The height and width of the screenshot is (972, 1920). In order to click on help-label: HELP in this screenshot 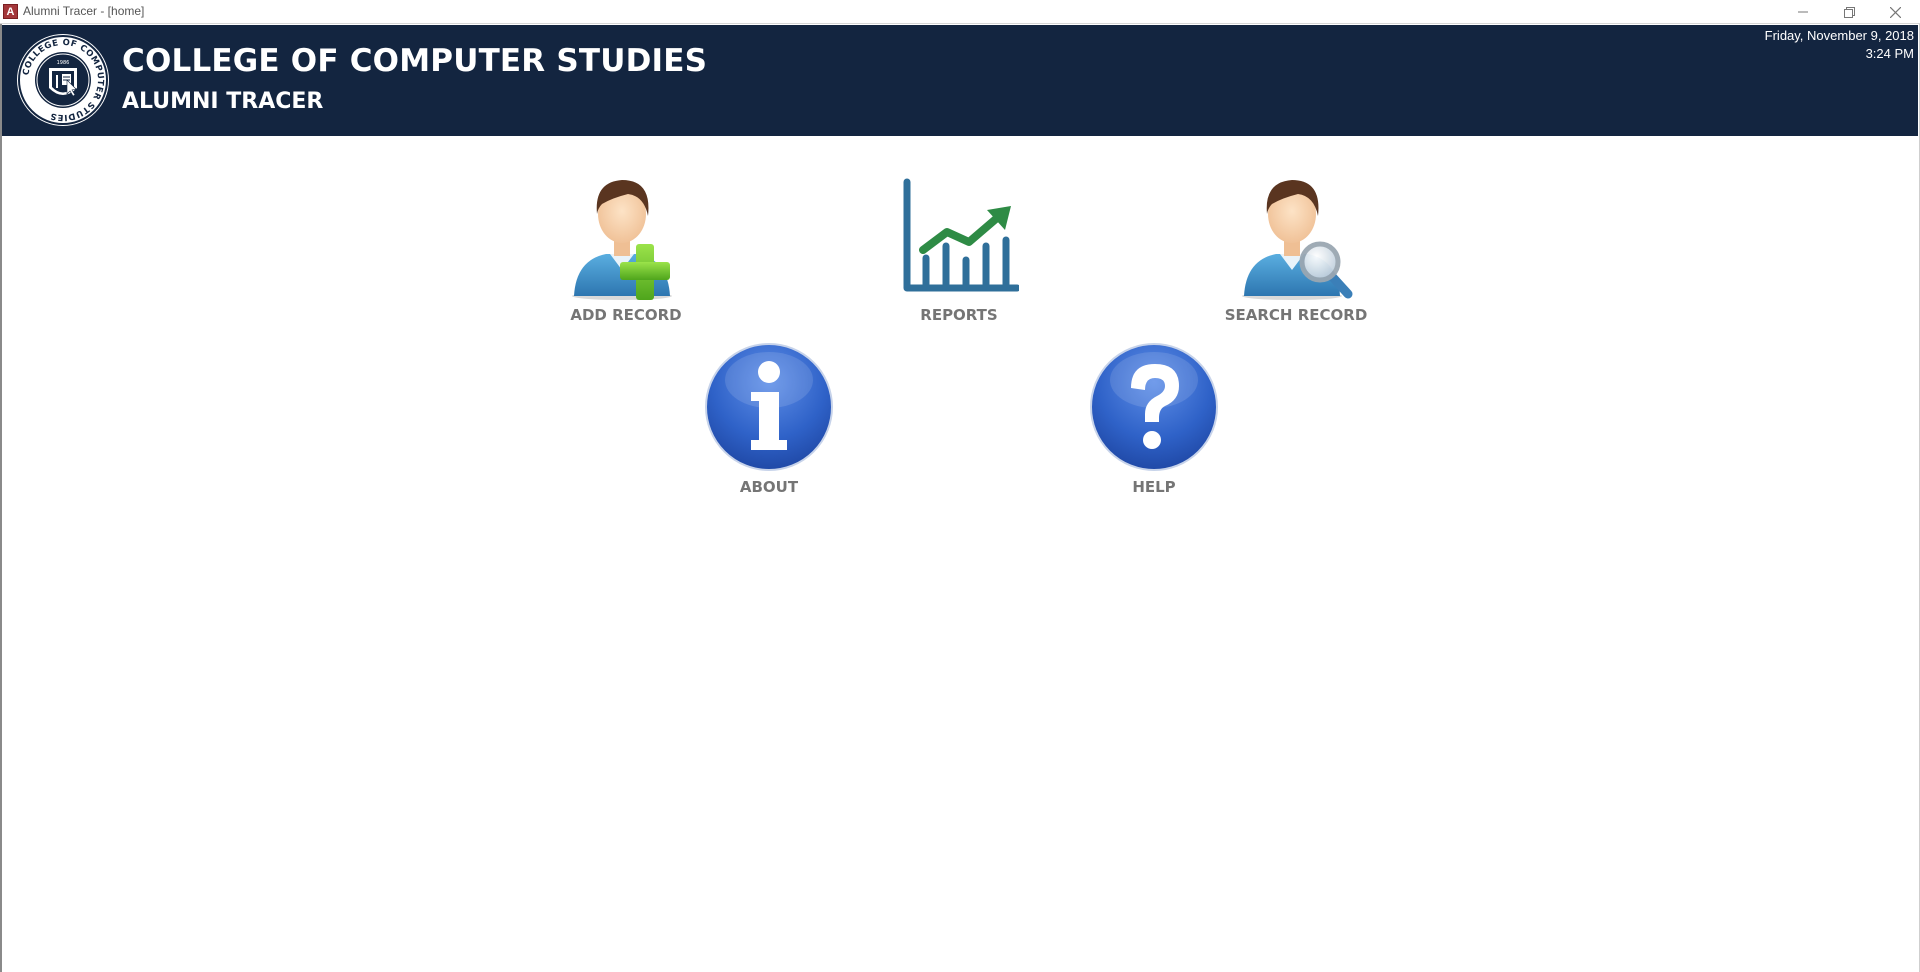, I will do `click(1154, 487)`.